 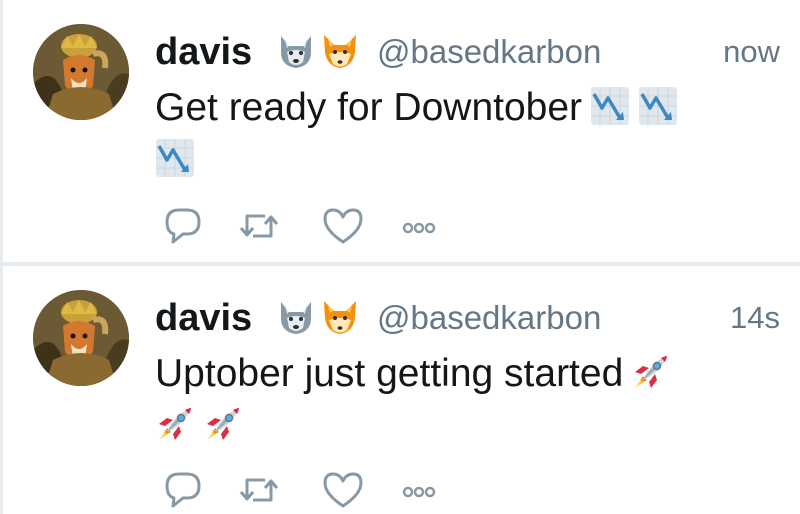 What do you see at coordinates (389, 373) in the screenshot?
I see `tweet-text-content: Uptober just getting started` at bounding box center [389, 373].